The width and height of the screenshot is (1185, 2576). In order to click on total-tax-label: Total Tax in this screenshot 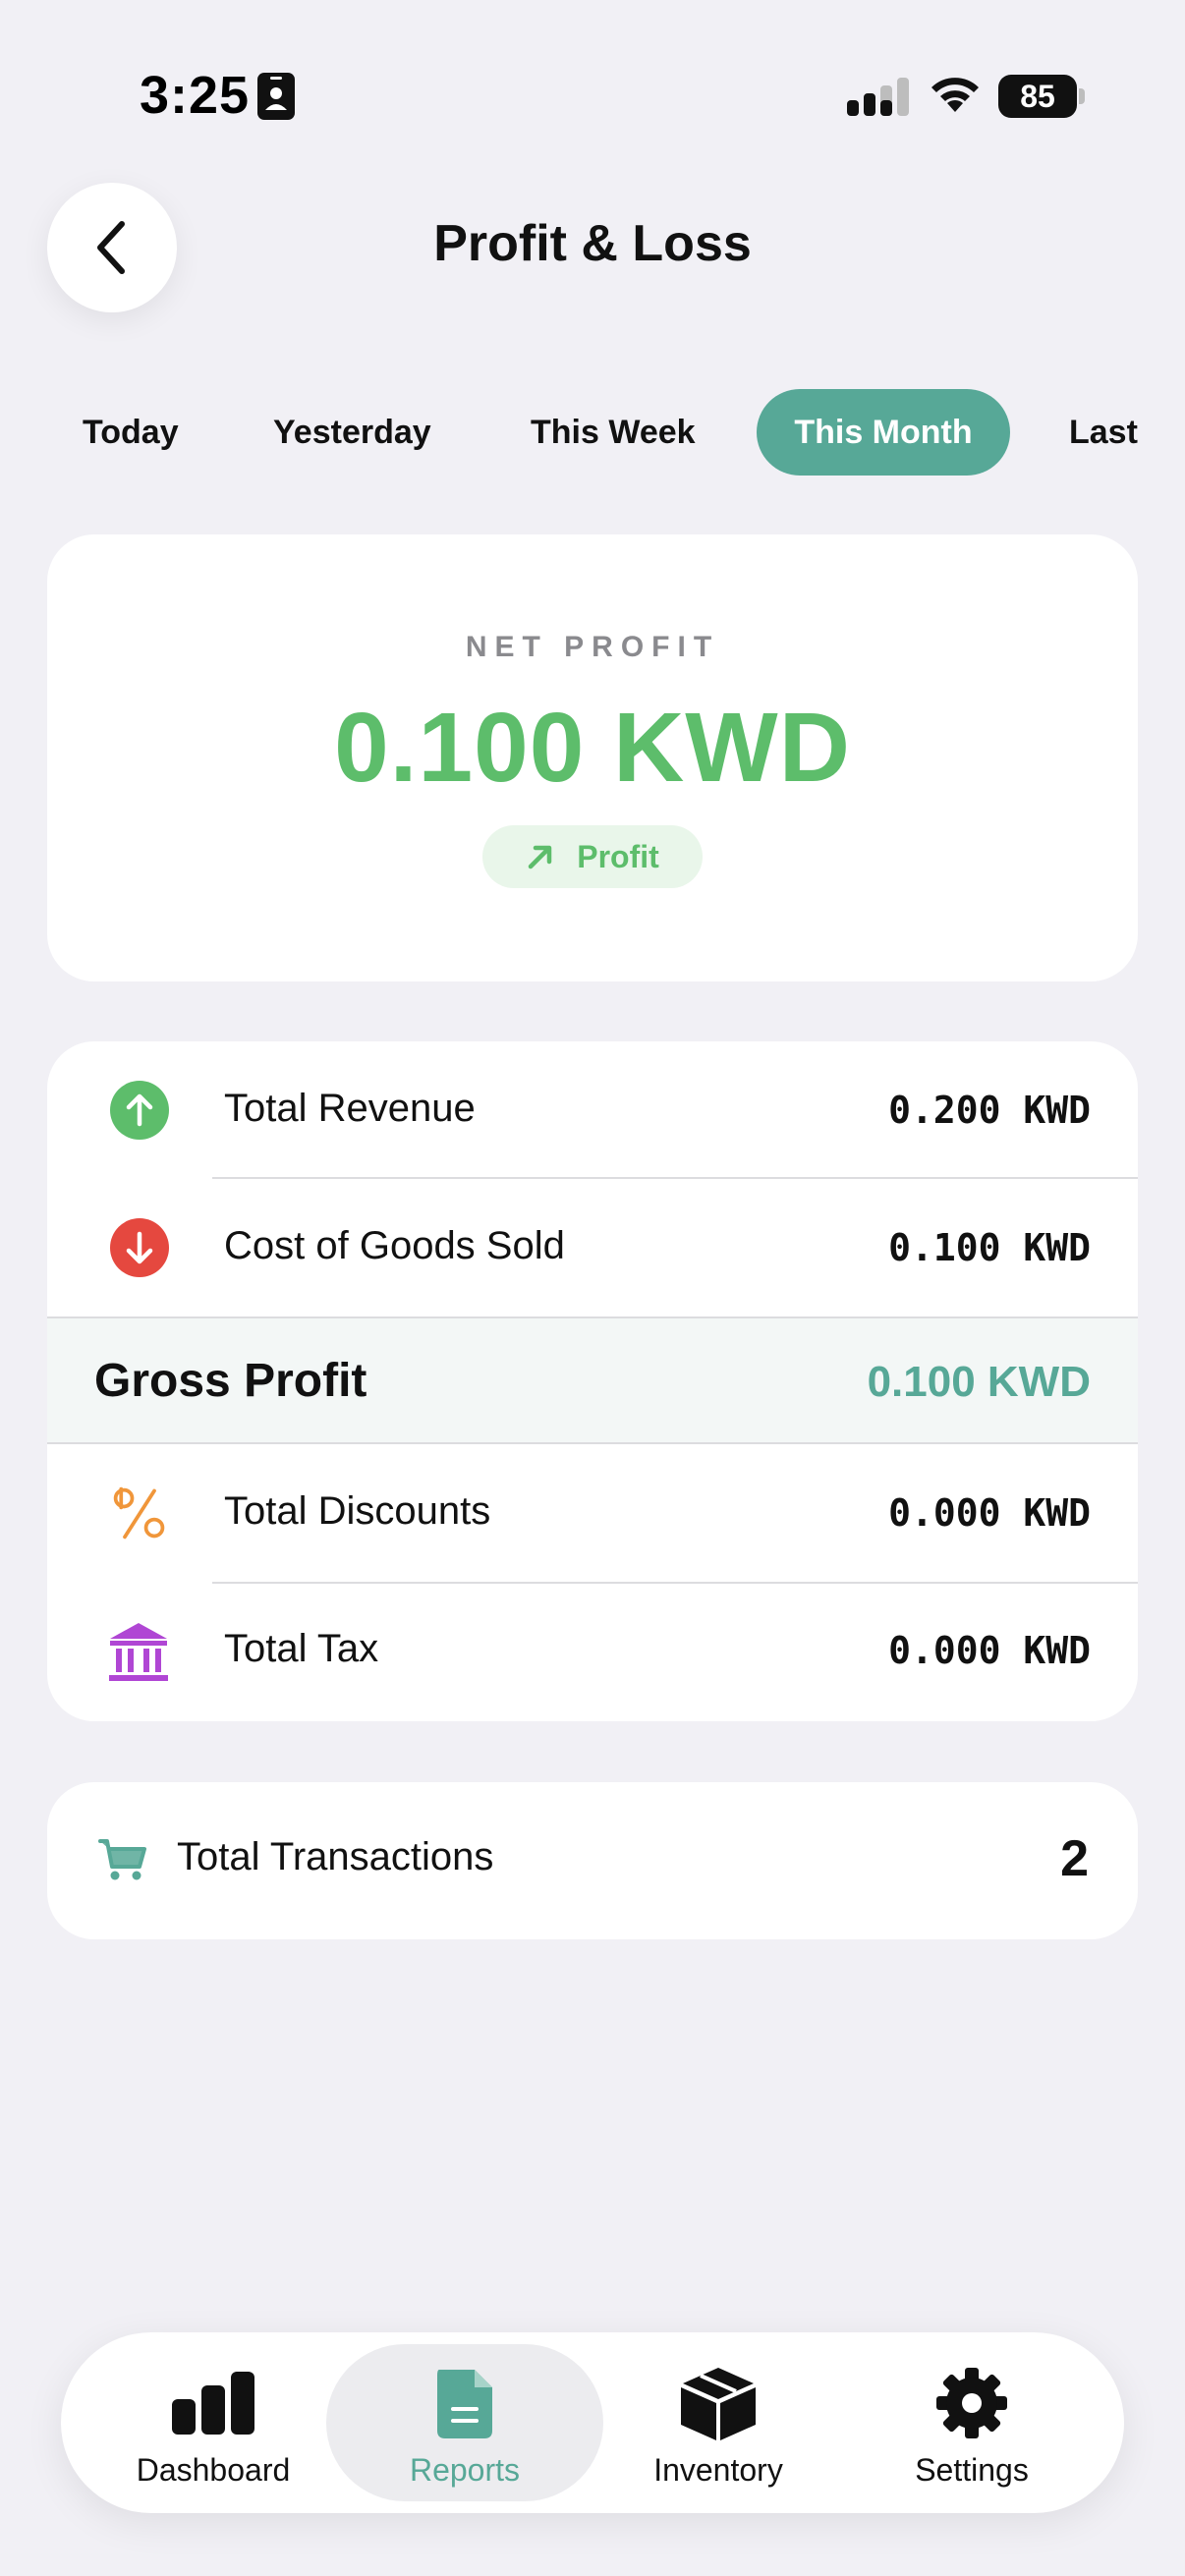, I will do `click(302, 1648)`.